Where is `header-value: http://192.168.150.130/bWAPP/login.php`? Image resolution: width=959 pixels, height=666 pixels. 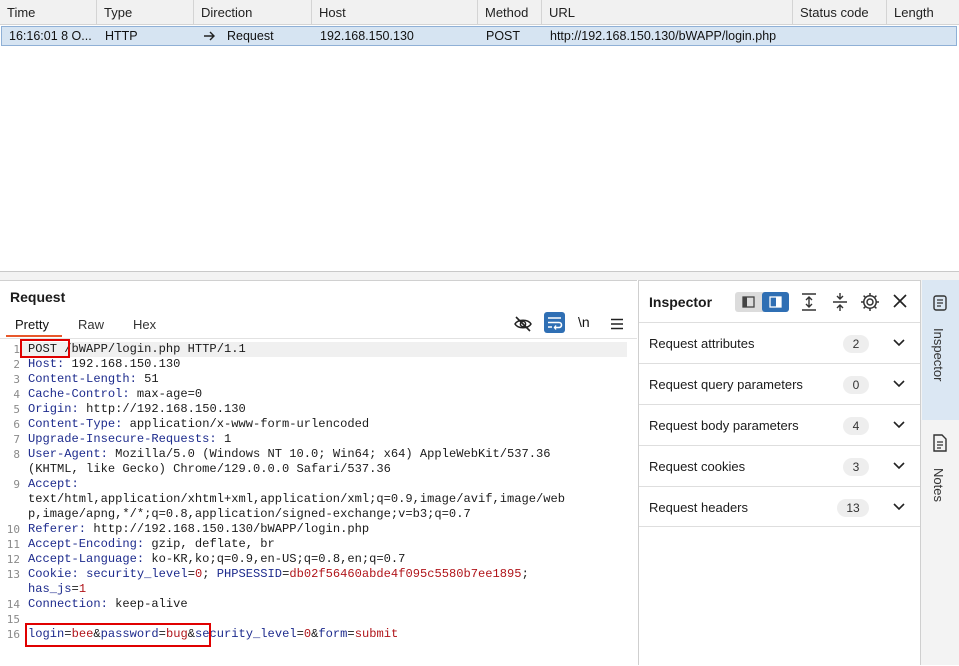
header-value: http://192.168.150.130/bWAPP/login.php is located at coordinates (228, 529).